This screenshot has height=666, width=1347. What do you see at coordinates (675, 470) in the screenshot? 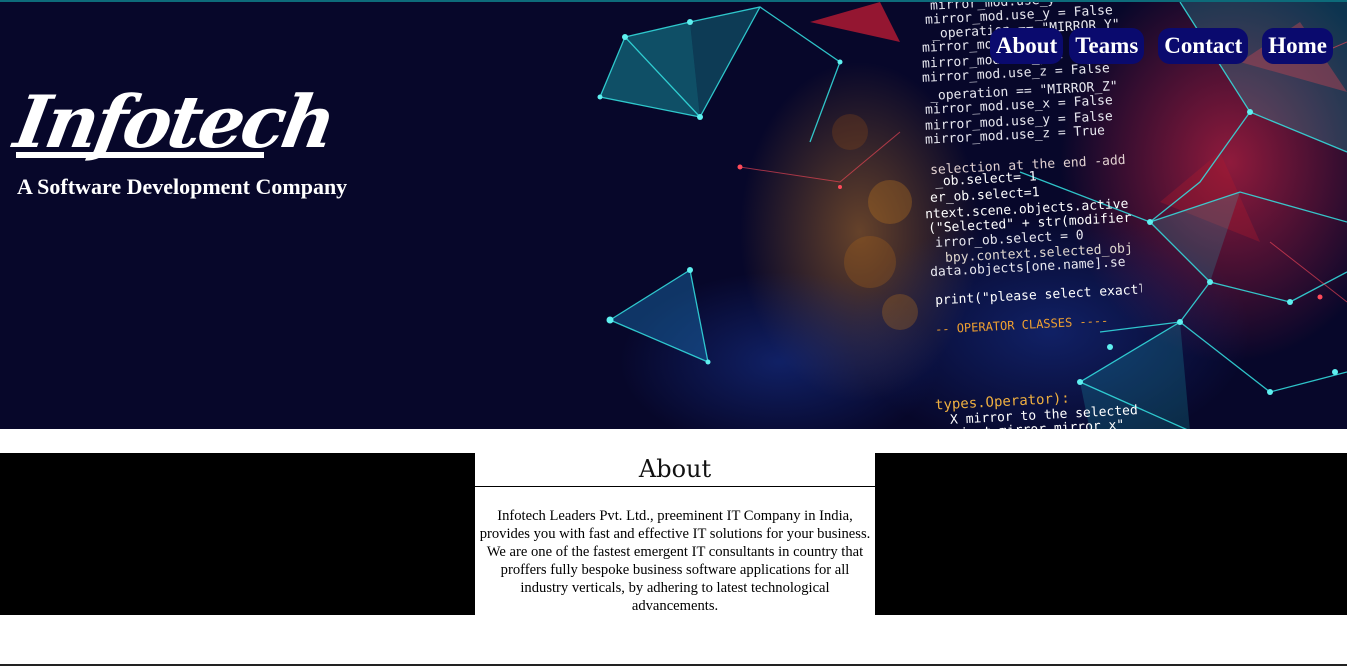
I see `about-heading: About` at bounding box center [675, 470].